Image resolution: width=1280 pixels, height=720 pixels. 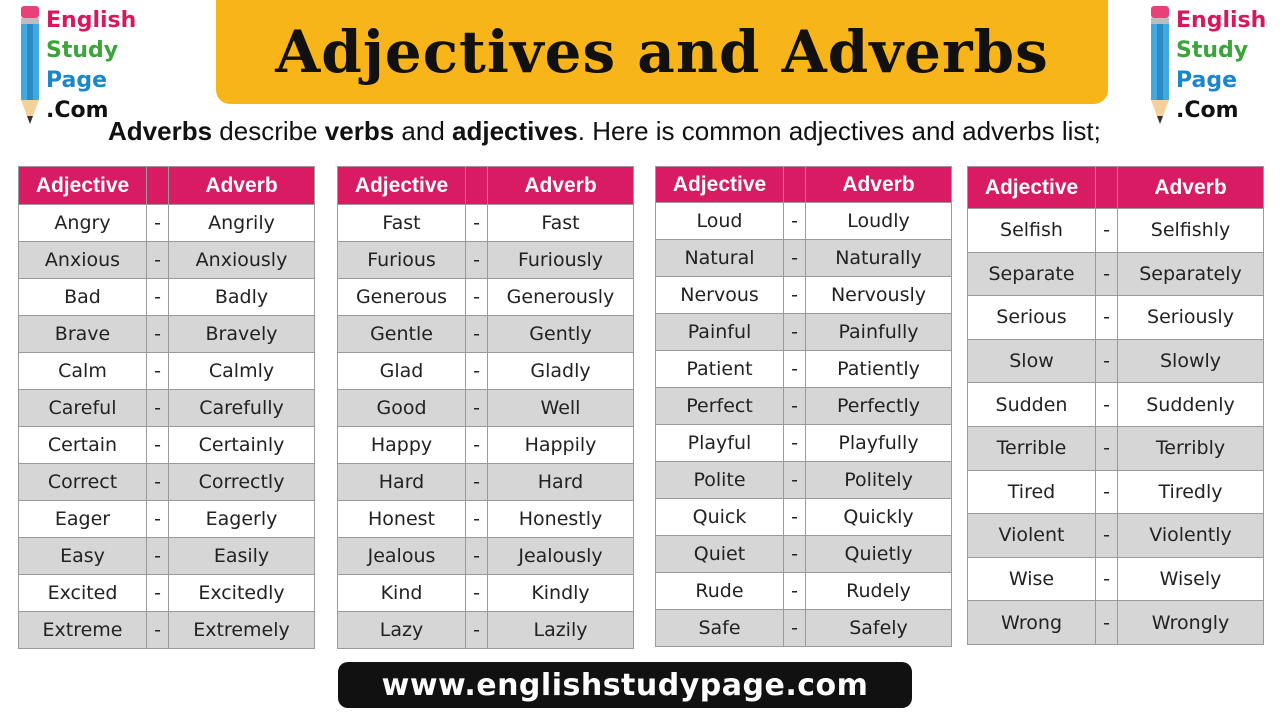 I want to click on table-row: Separate - Separately, so click(x=1115, y=274).